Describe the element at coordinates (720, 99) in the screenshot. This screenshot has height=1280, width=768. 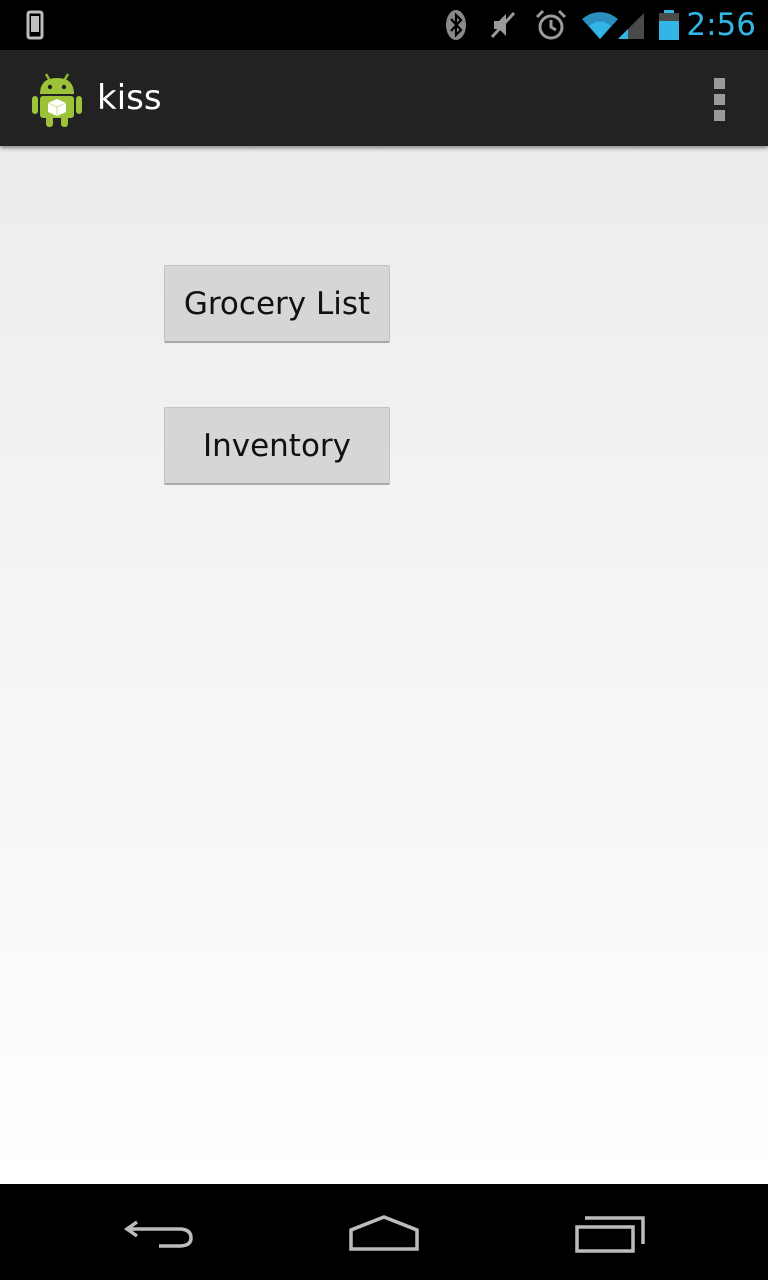
I see `overflow-menu-icon` at that location.